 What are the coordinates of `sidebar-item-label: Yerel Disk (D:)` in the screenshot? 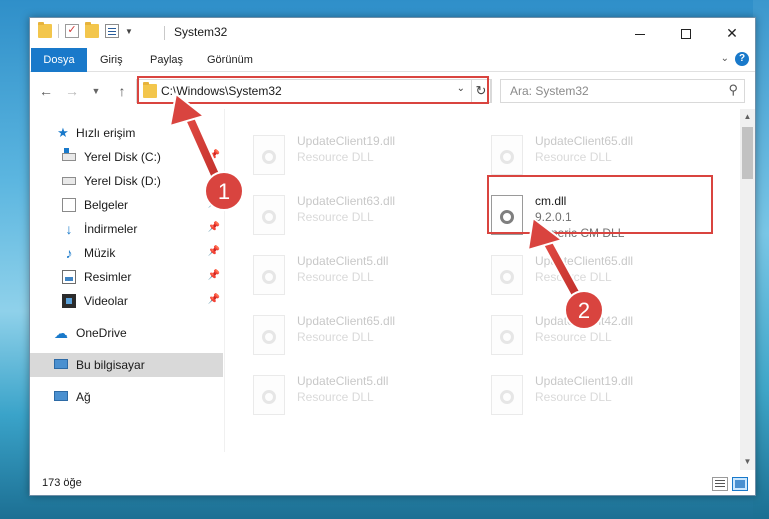 It's located at (122, 181).